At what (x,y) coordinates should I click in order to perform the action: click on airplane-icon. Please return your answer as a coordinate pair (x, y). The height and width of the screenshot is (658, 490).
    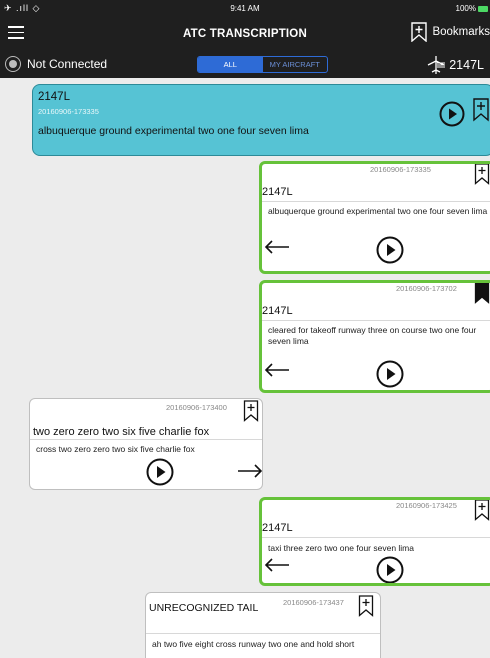
    Looking at the image, I should click on (436, 65).